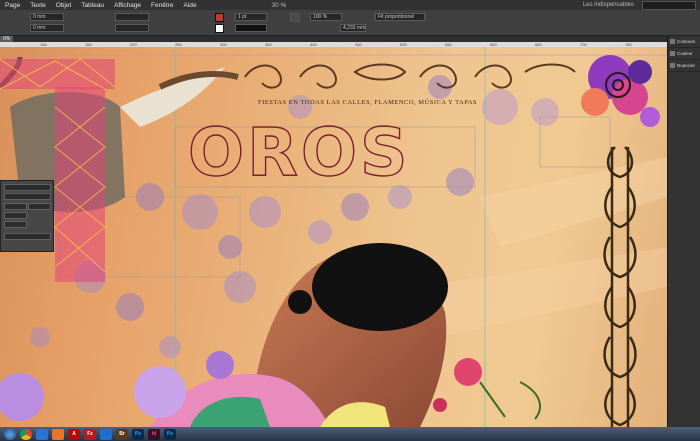 The width and height of the screenshot is (700, 441). I want to click on explorer-icon, so click(42, 434).